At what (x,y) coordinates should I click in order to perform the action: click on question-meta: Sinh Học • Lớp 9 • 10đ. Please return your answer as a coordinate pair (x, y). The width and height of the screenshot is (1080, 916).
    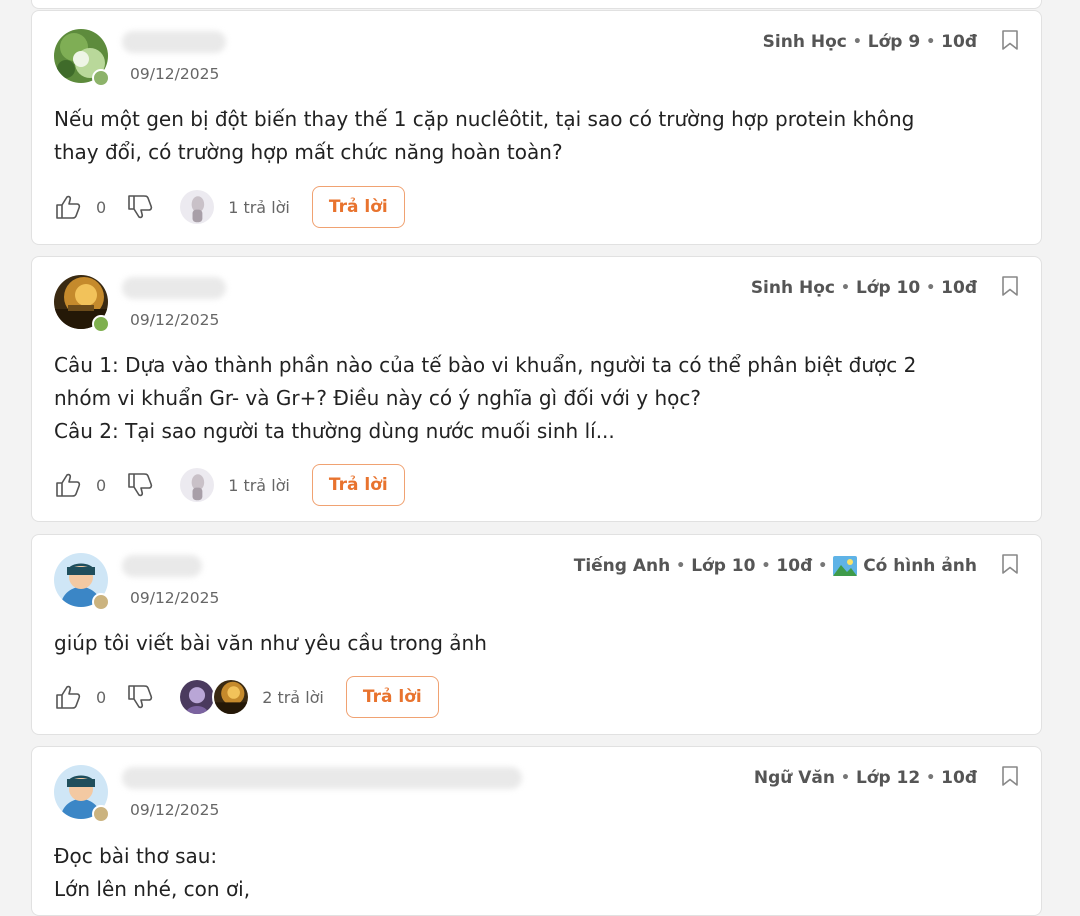
    Looking at the image, I should click on (870, 42).